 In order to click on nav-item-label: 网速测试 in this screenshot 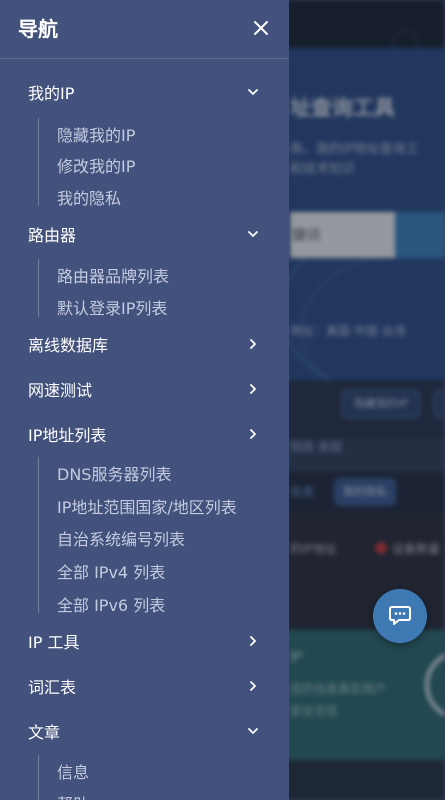, I will do `click(60, 390)`.